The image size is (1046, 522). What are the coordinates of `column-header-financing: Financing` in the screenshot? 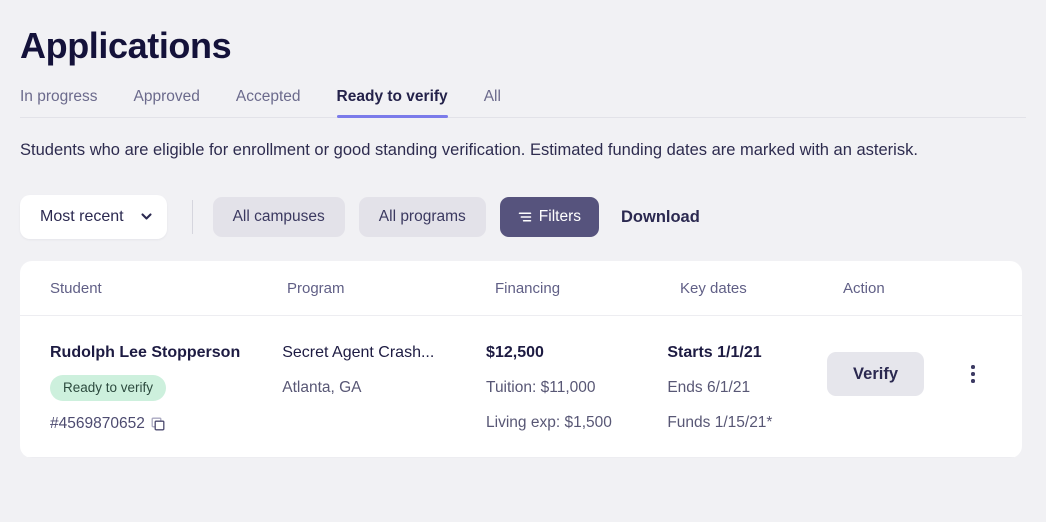 It's located at (528, 288).